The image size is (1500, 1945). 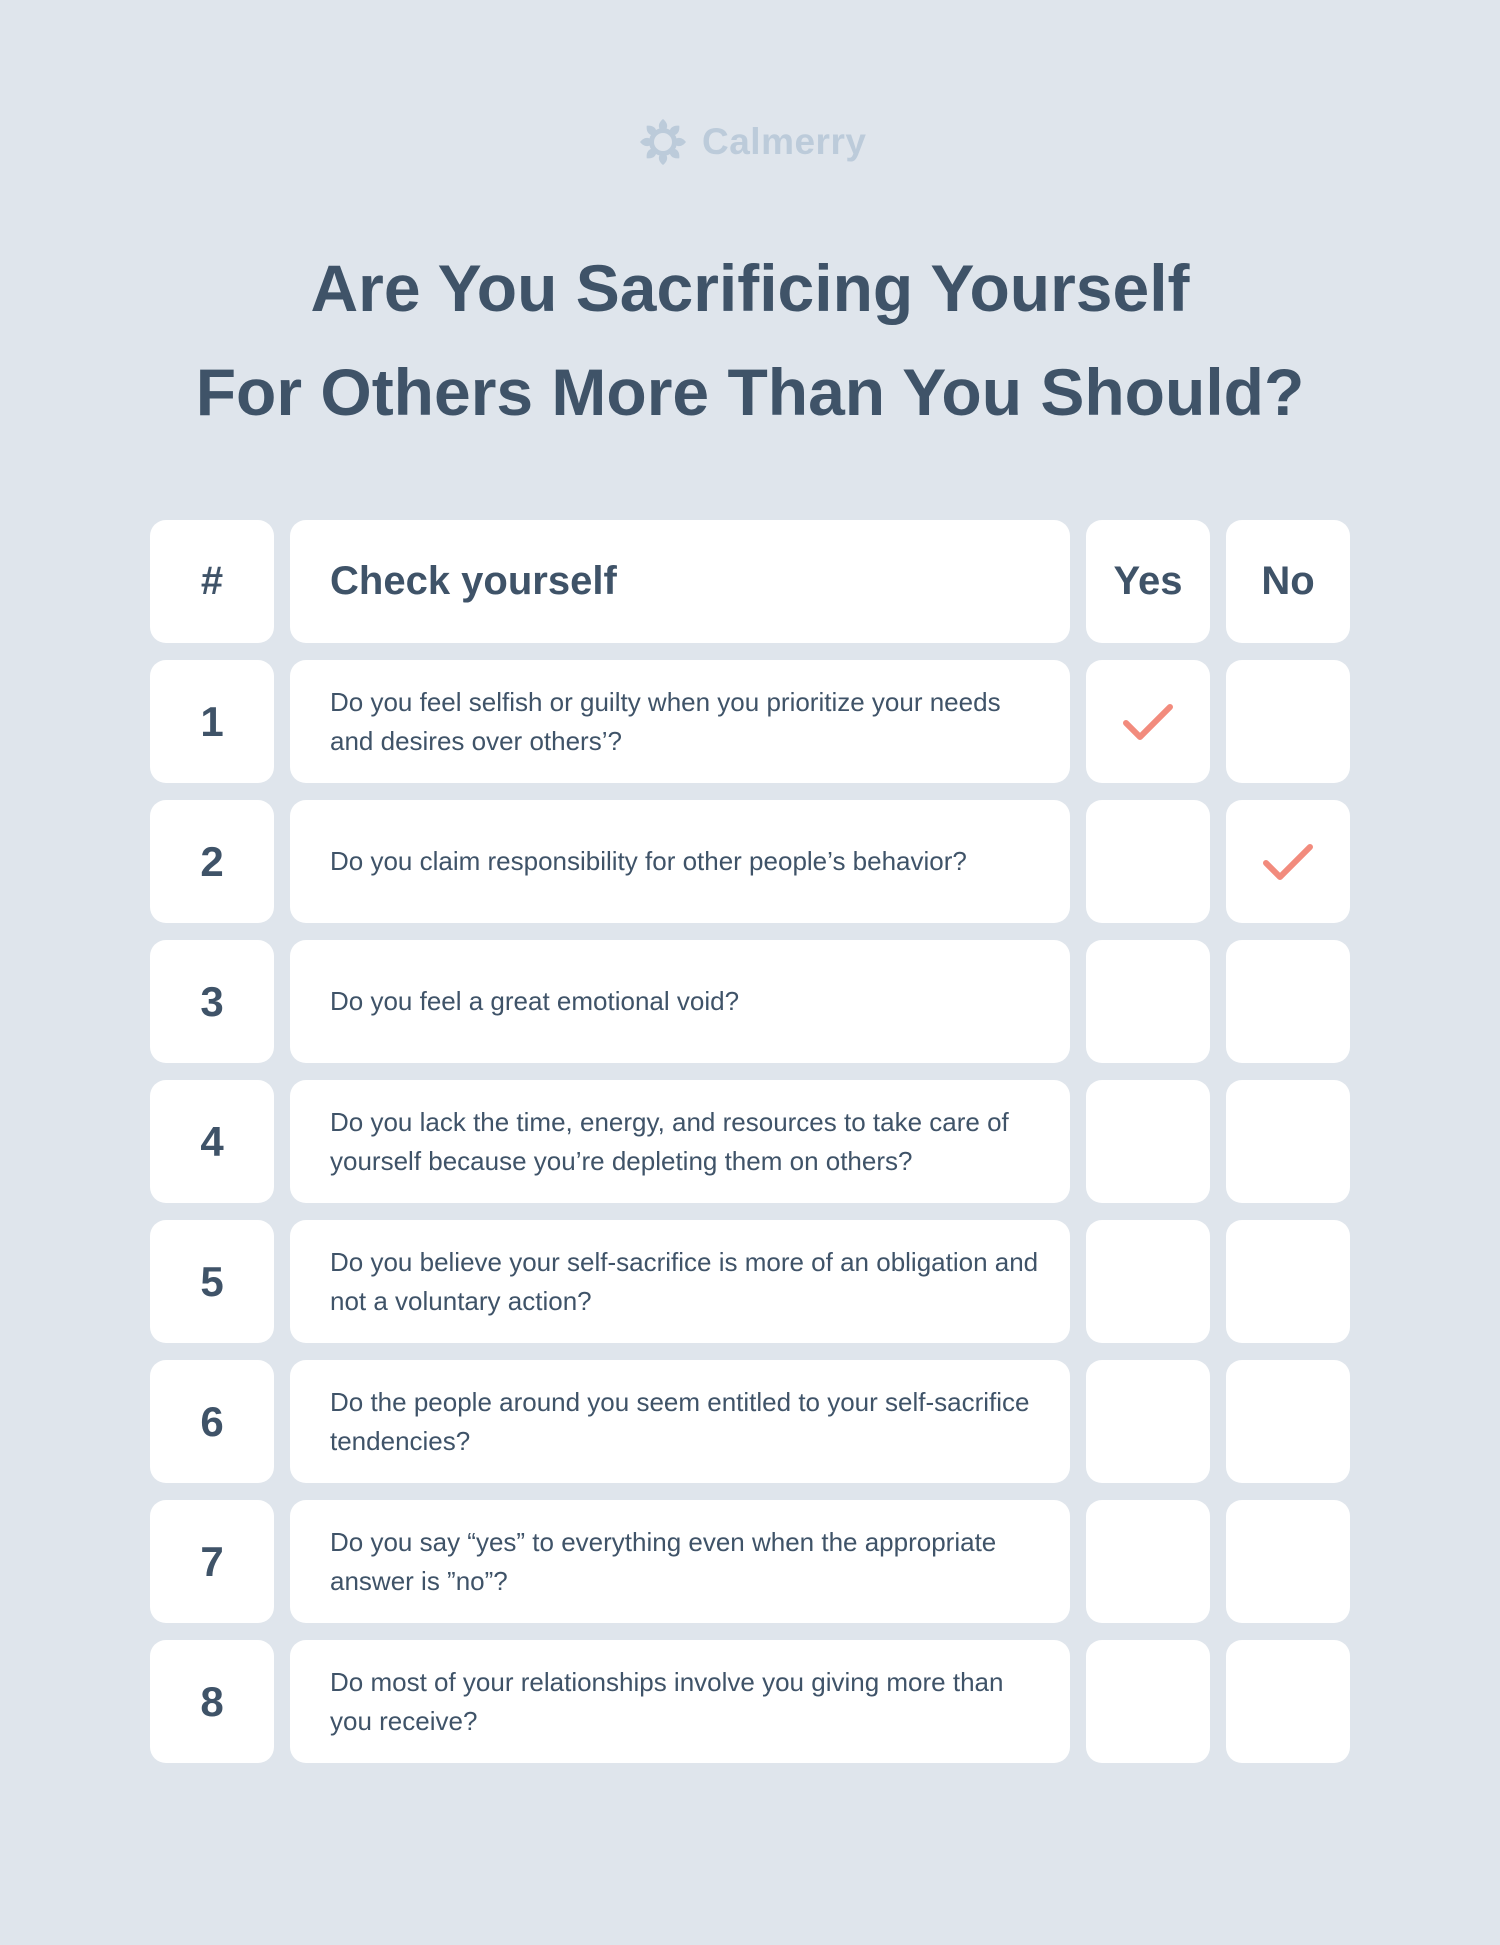 What do you see at coordinates (212, 1421) in the screenshot?
I see `row-number: 6` at bounding box center [212, 1421].